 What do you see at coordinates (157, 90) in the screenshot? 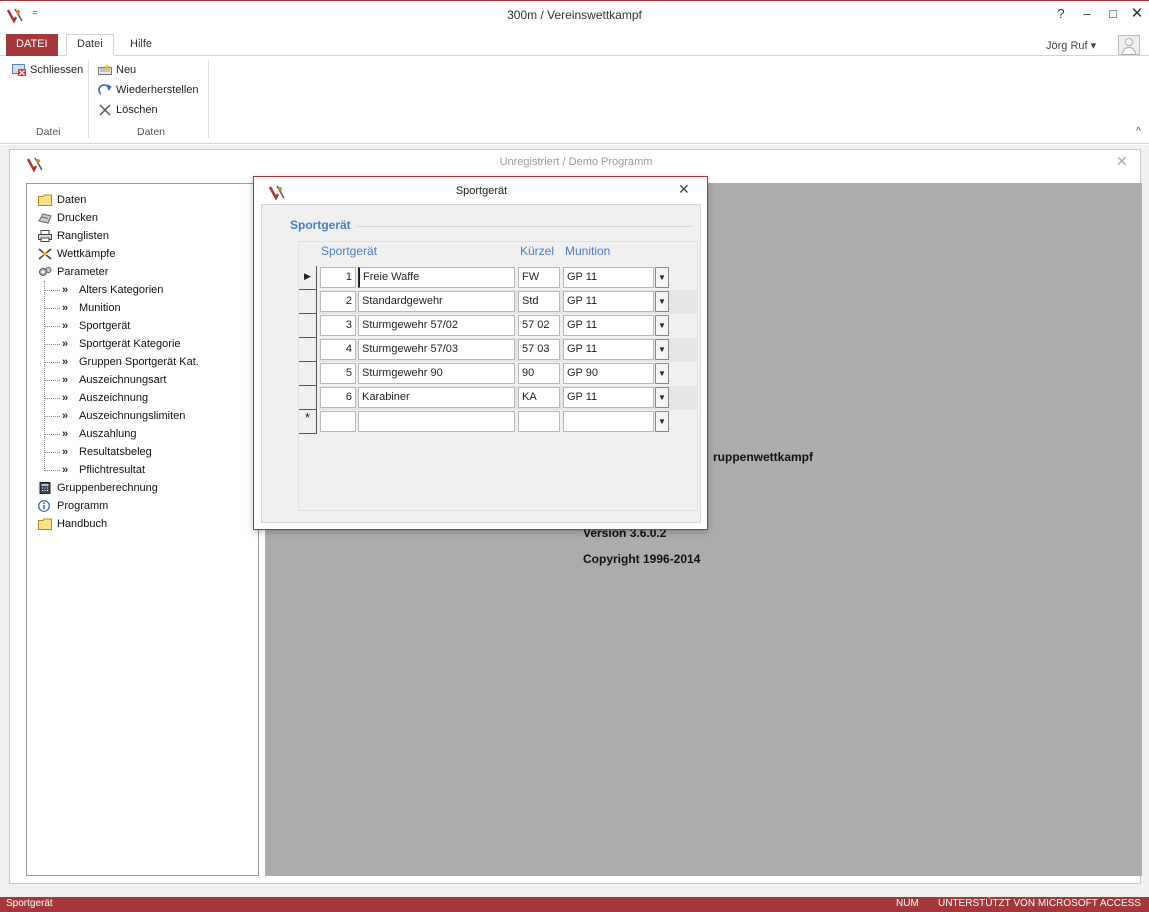
I see `refresh-label: Wiederherstellen` at bounding box center [157, 90].